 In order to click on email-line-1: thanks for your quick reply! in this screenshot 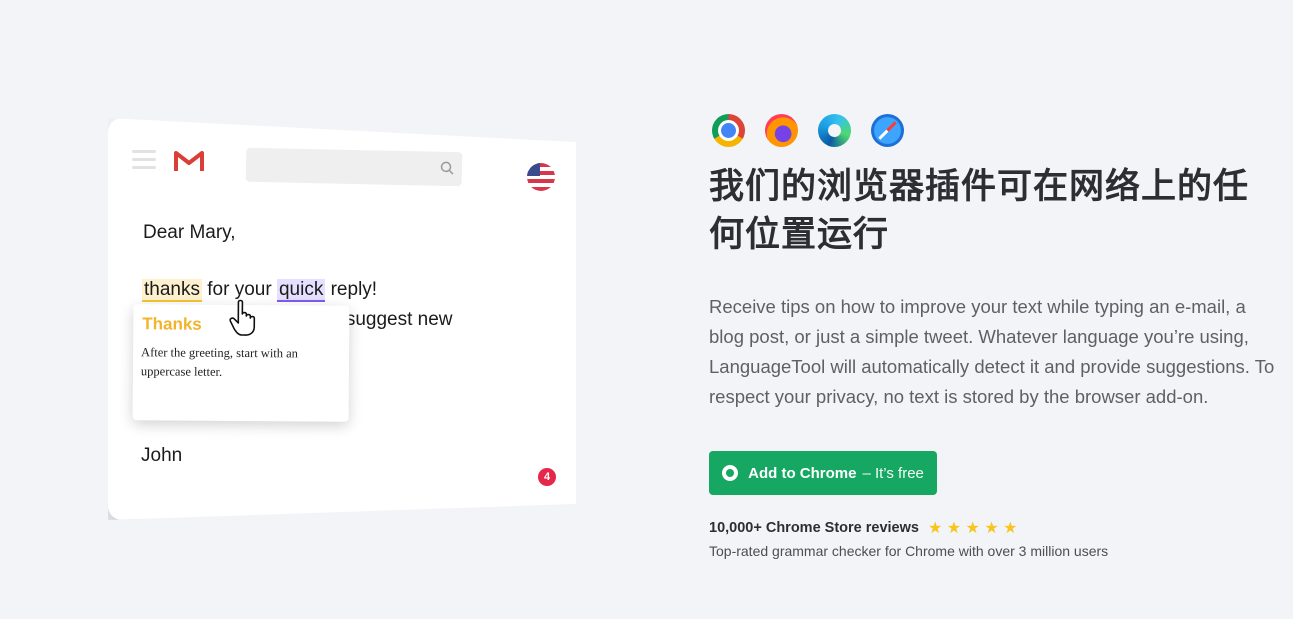, I will do `click(260, 290)`.